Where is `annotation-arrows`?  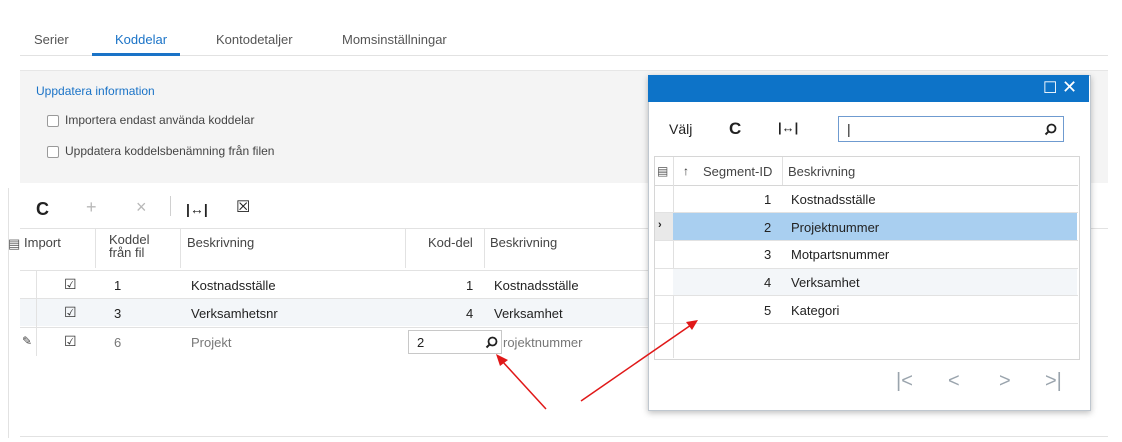
annotation-arrows is located at coordinates (597, 365).